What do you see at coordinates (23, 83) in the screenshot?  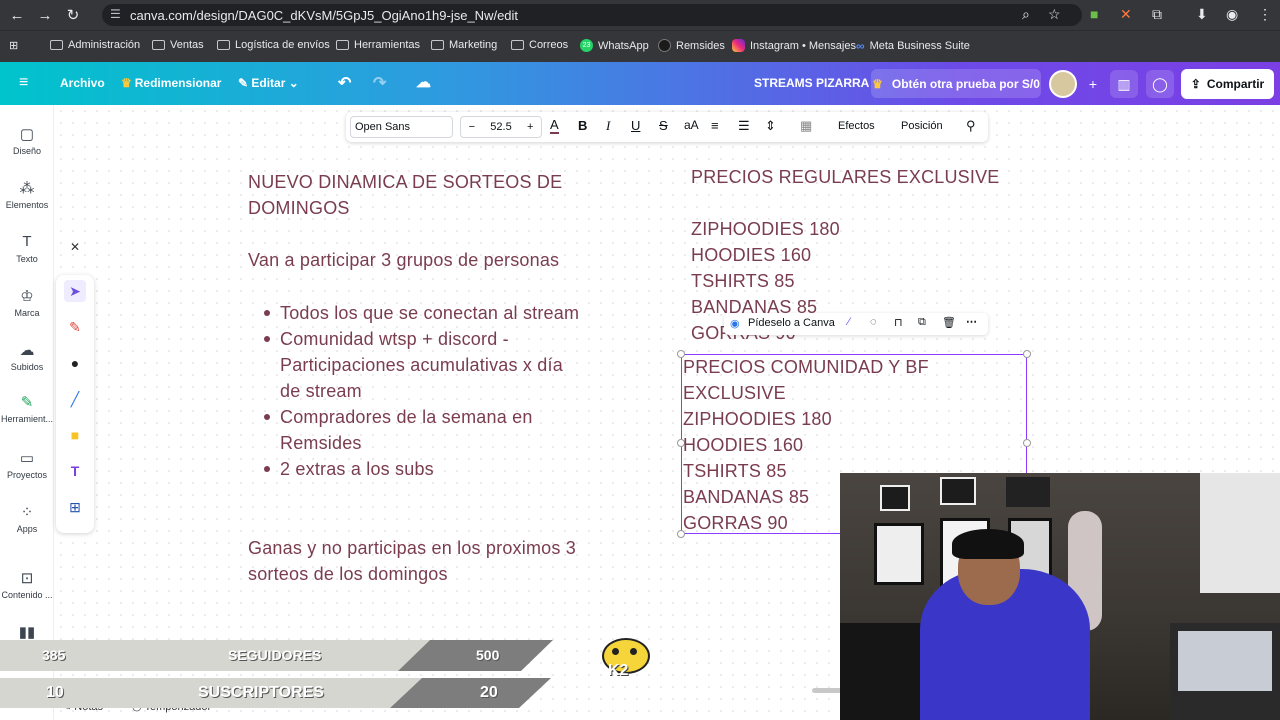 I see `hamburger-menu-icon: ≡` at bounding box center [23, 83].